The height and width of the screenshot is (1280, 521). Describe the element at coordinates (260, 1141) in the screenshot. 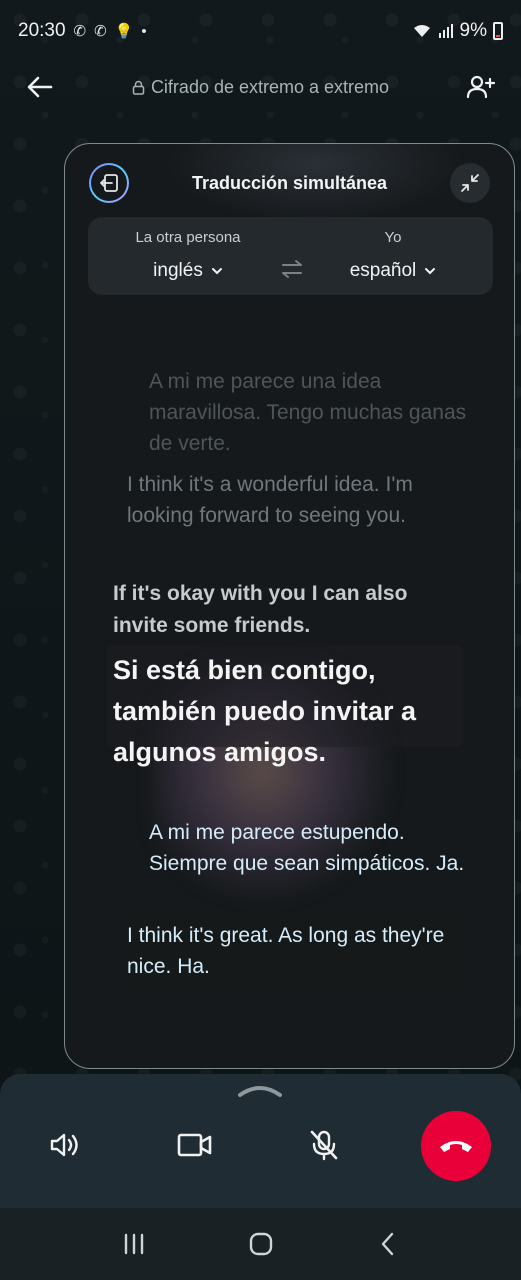

I see `call-controls` at that location.